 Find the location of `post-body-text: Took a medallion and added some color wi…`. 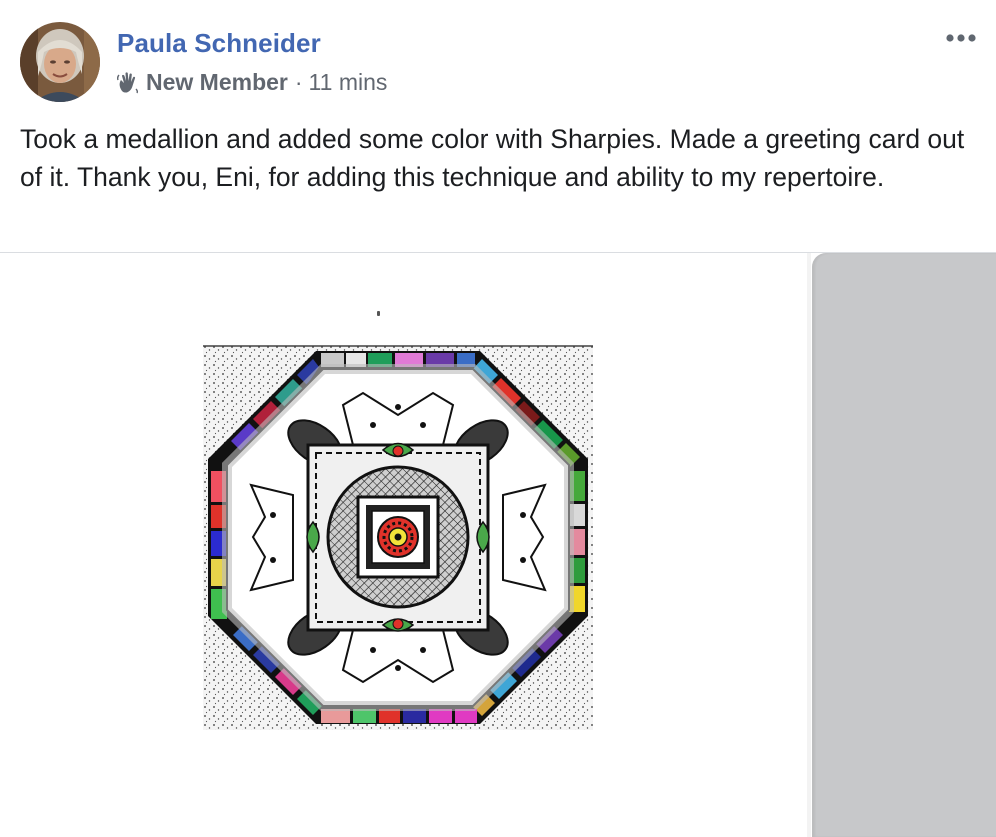

post-body-text: Took a medallion and added some color wi… is located at coordinates (492, 158).